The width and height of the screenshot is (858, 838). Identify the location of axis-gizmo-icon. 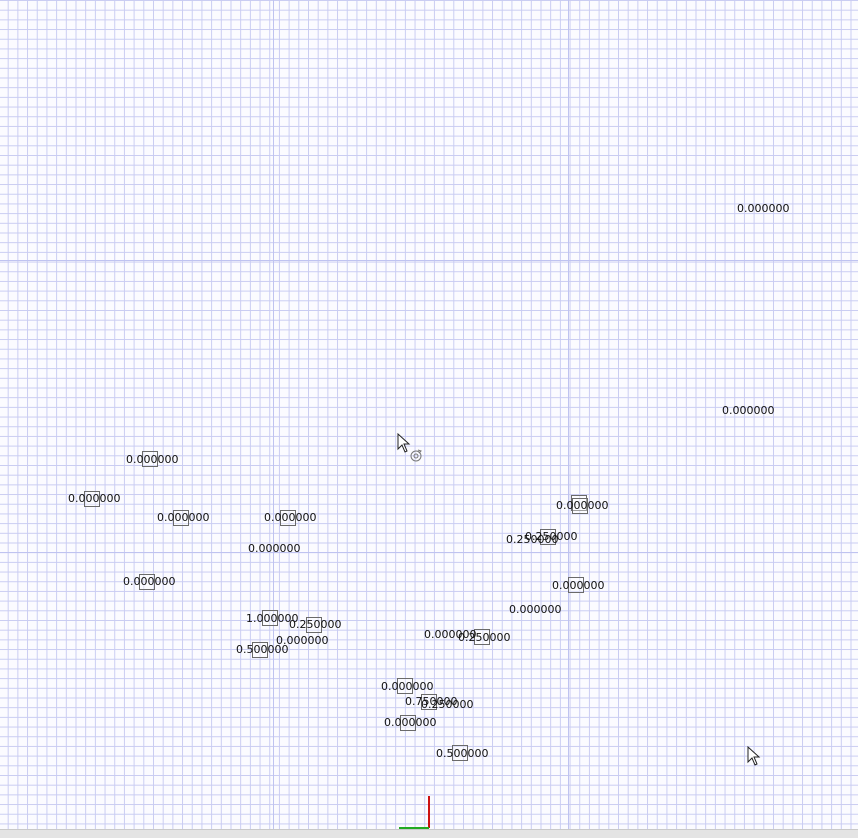
(414, 812).